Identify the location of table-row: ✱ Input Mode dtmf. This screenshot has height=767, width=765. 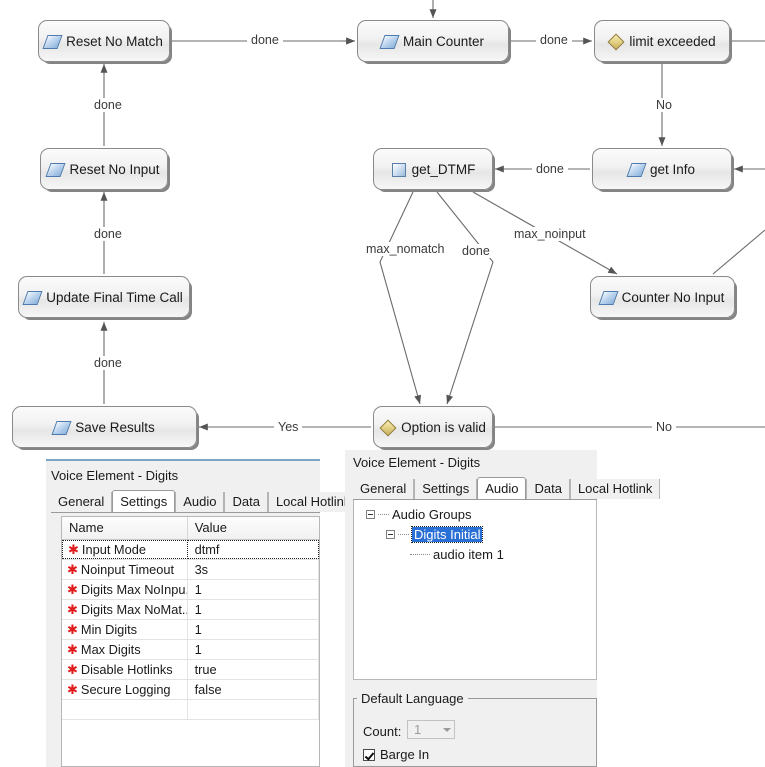
(190, 550).